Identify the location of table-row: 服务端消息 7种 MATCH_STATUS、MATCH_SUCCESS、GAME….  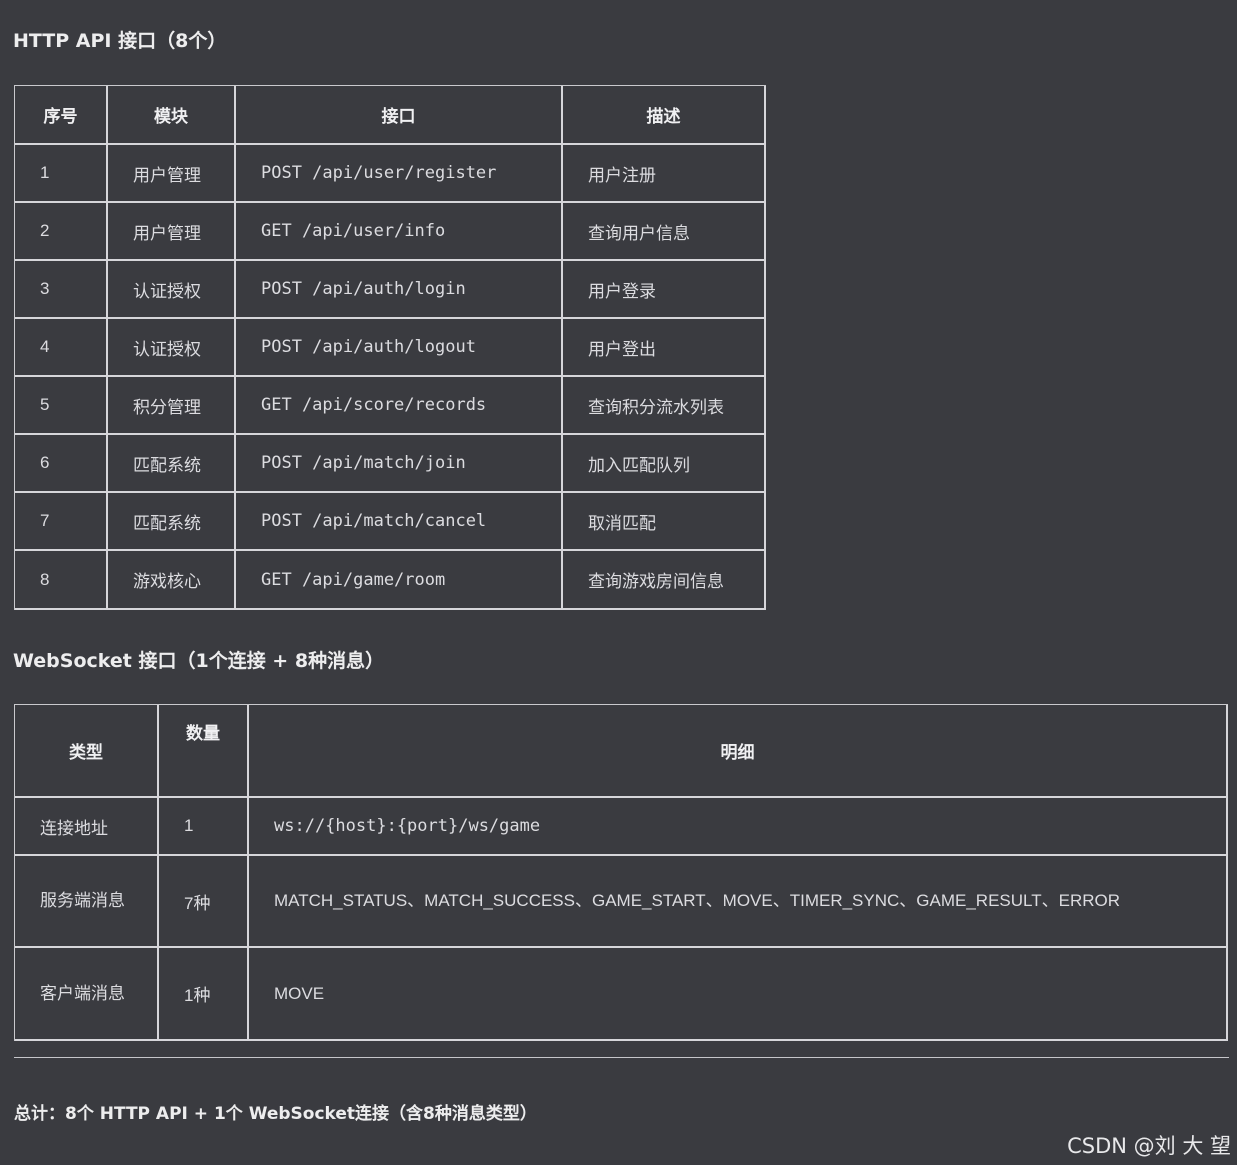
(621, 902).